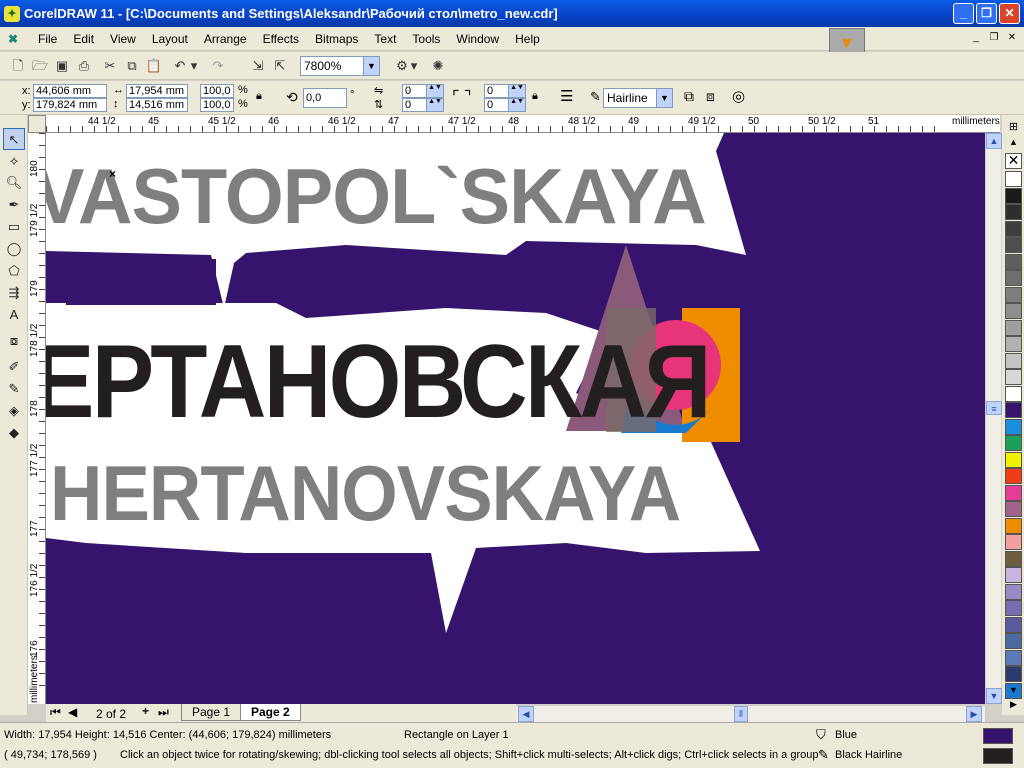  Describe the element at coordinates (378, 90) in the screenshot. I see `mirror-horizontal-icon: ⇋` at that location.